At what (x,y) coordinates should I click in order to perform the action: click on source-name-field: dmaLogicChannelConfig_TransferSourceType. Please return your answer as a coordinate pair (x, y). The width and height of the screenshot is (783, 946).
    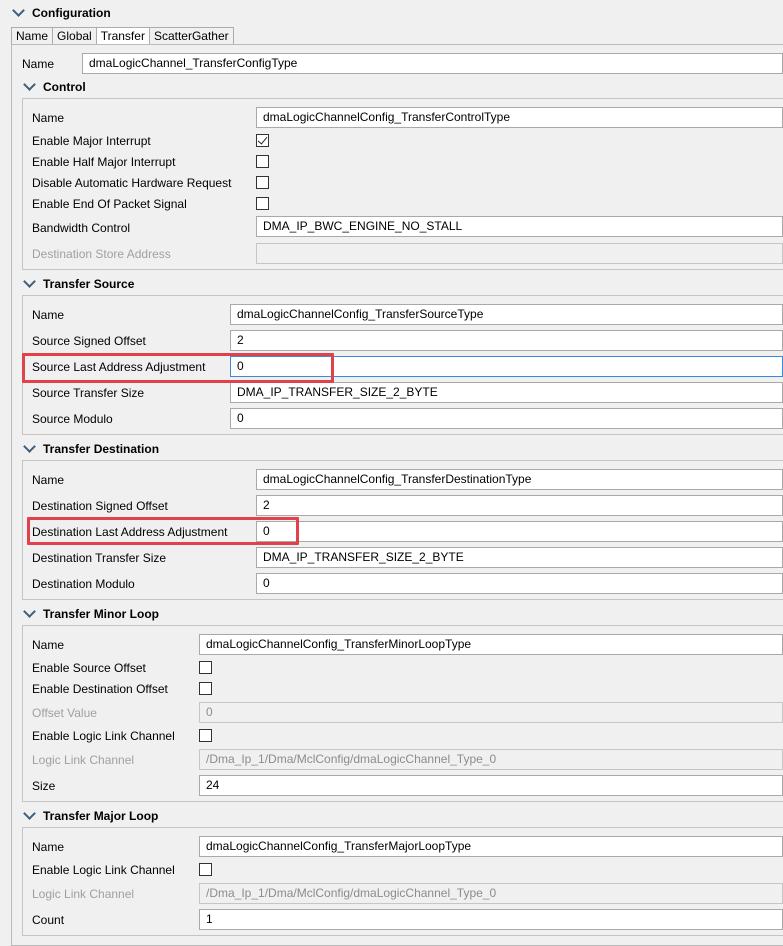
    Looking at the image, I should click on (506, 314).